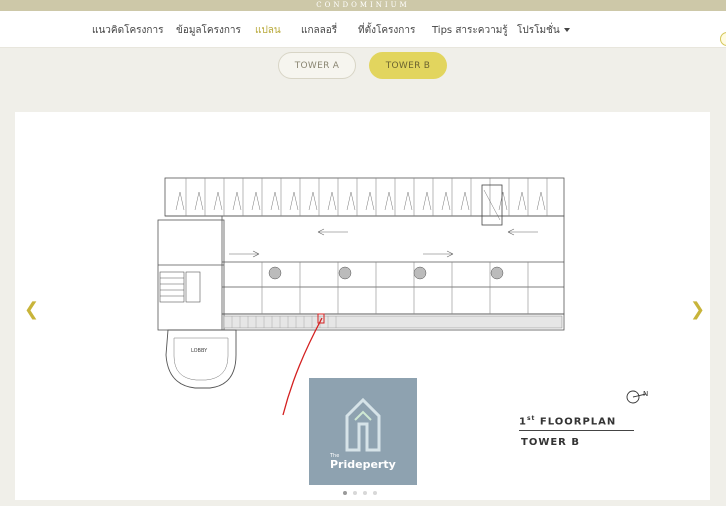 Image resolution: width=726 pixels, height=506 pixels. Describe the element at coordinates (363, 464) in the screenshot. I see `watermark-name: Prideperty` at that location.